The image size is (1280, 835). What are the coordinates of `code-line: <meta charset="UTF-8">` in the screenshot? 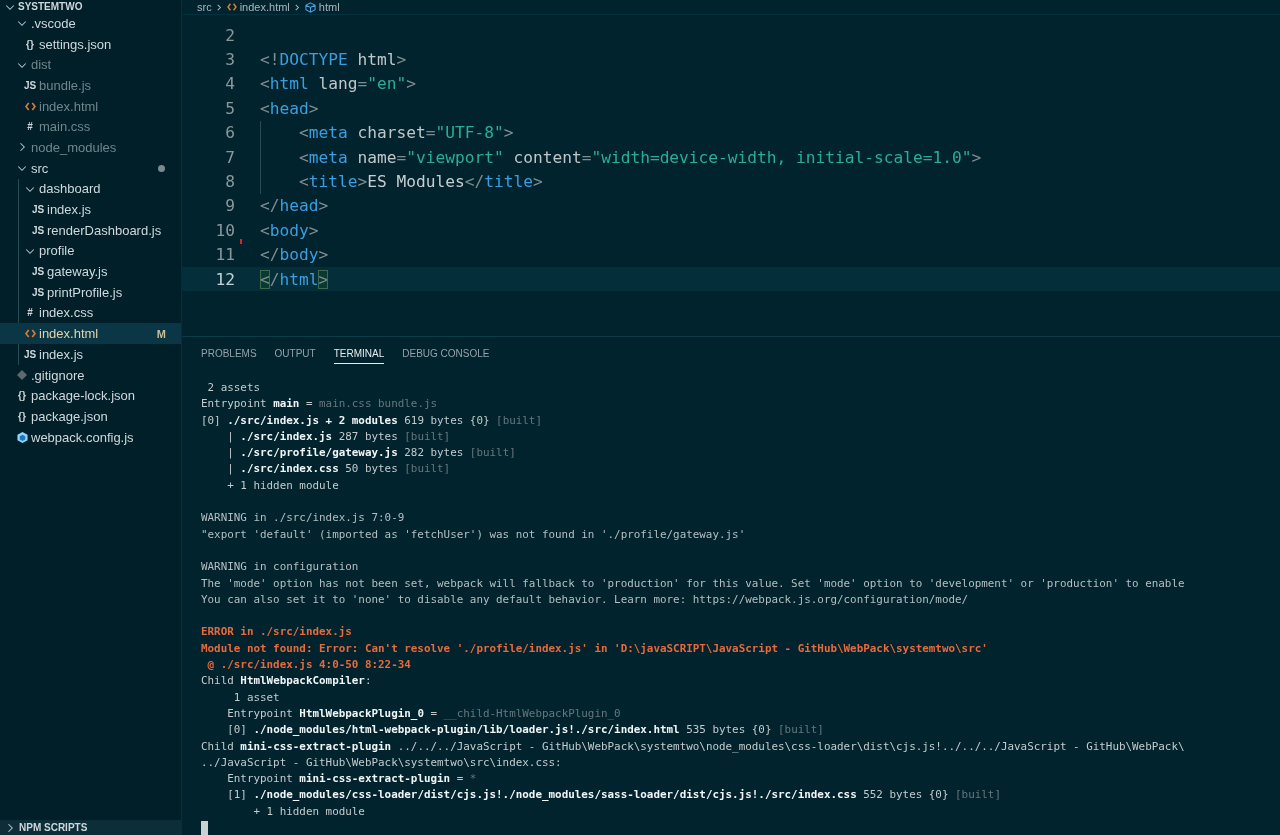 It's located at (406, 133).